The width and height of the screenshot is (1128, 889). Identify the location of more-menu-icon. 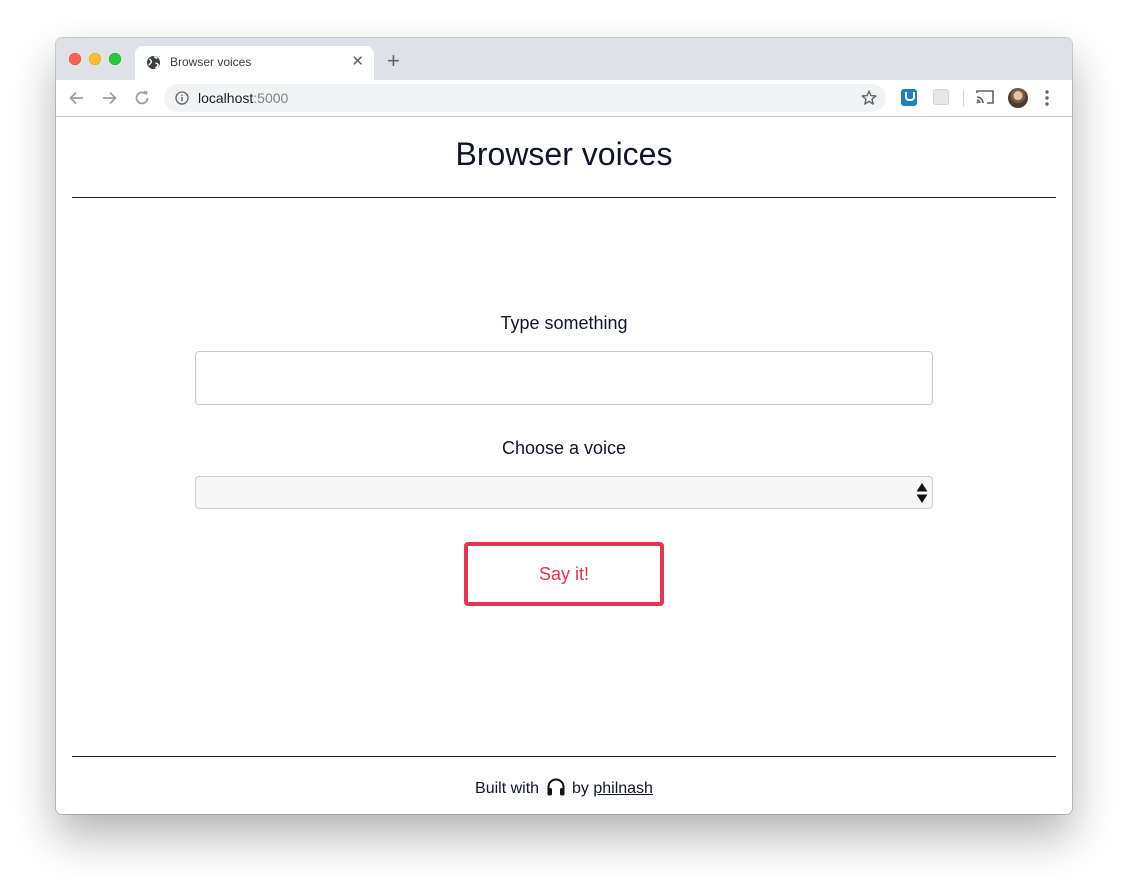
(1047, 98).